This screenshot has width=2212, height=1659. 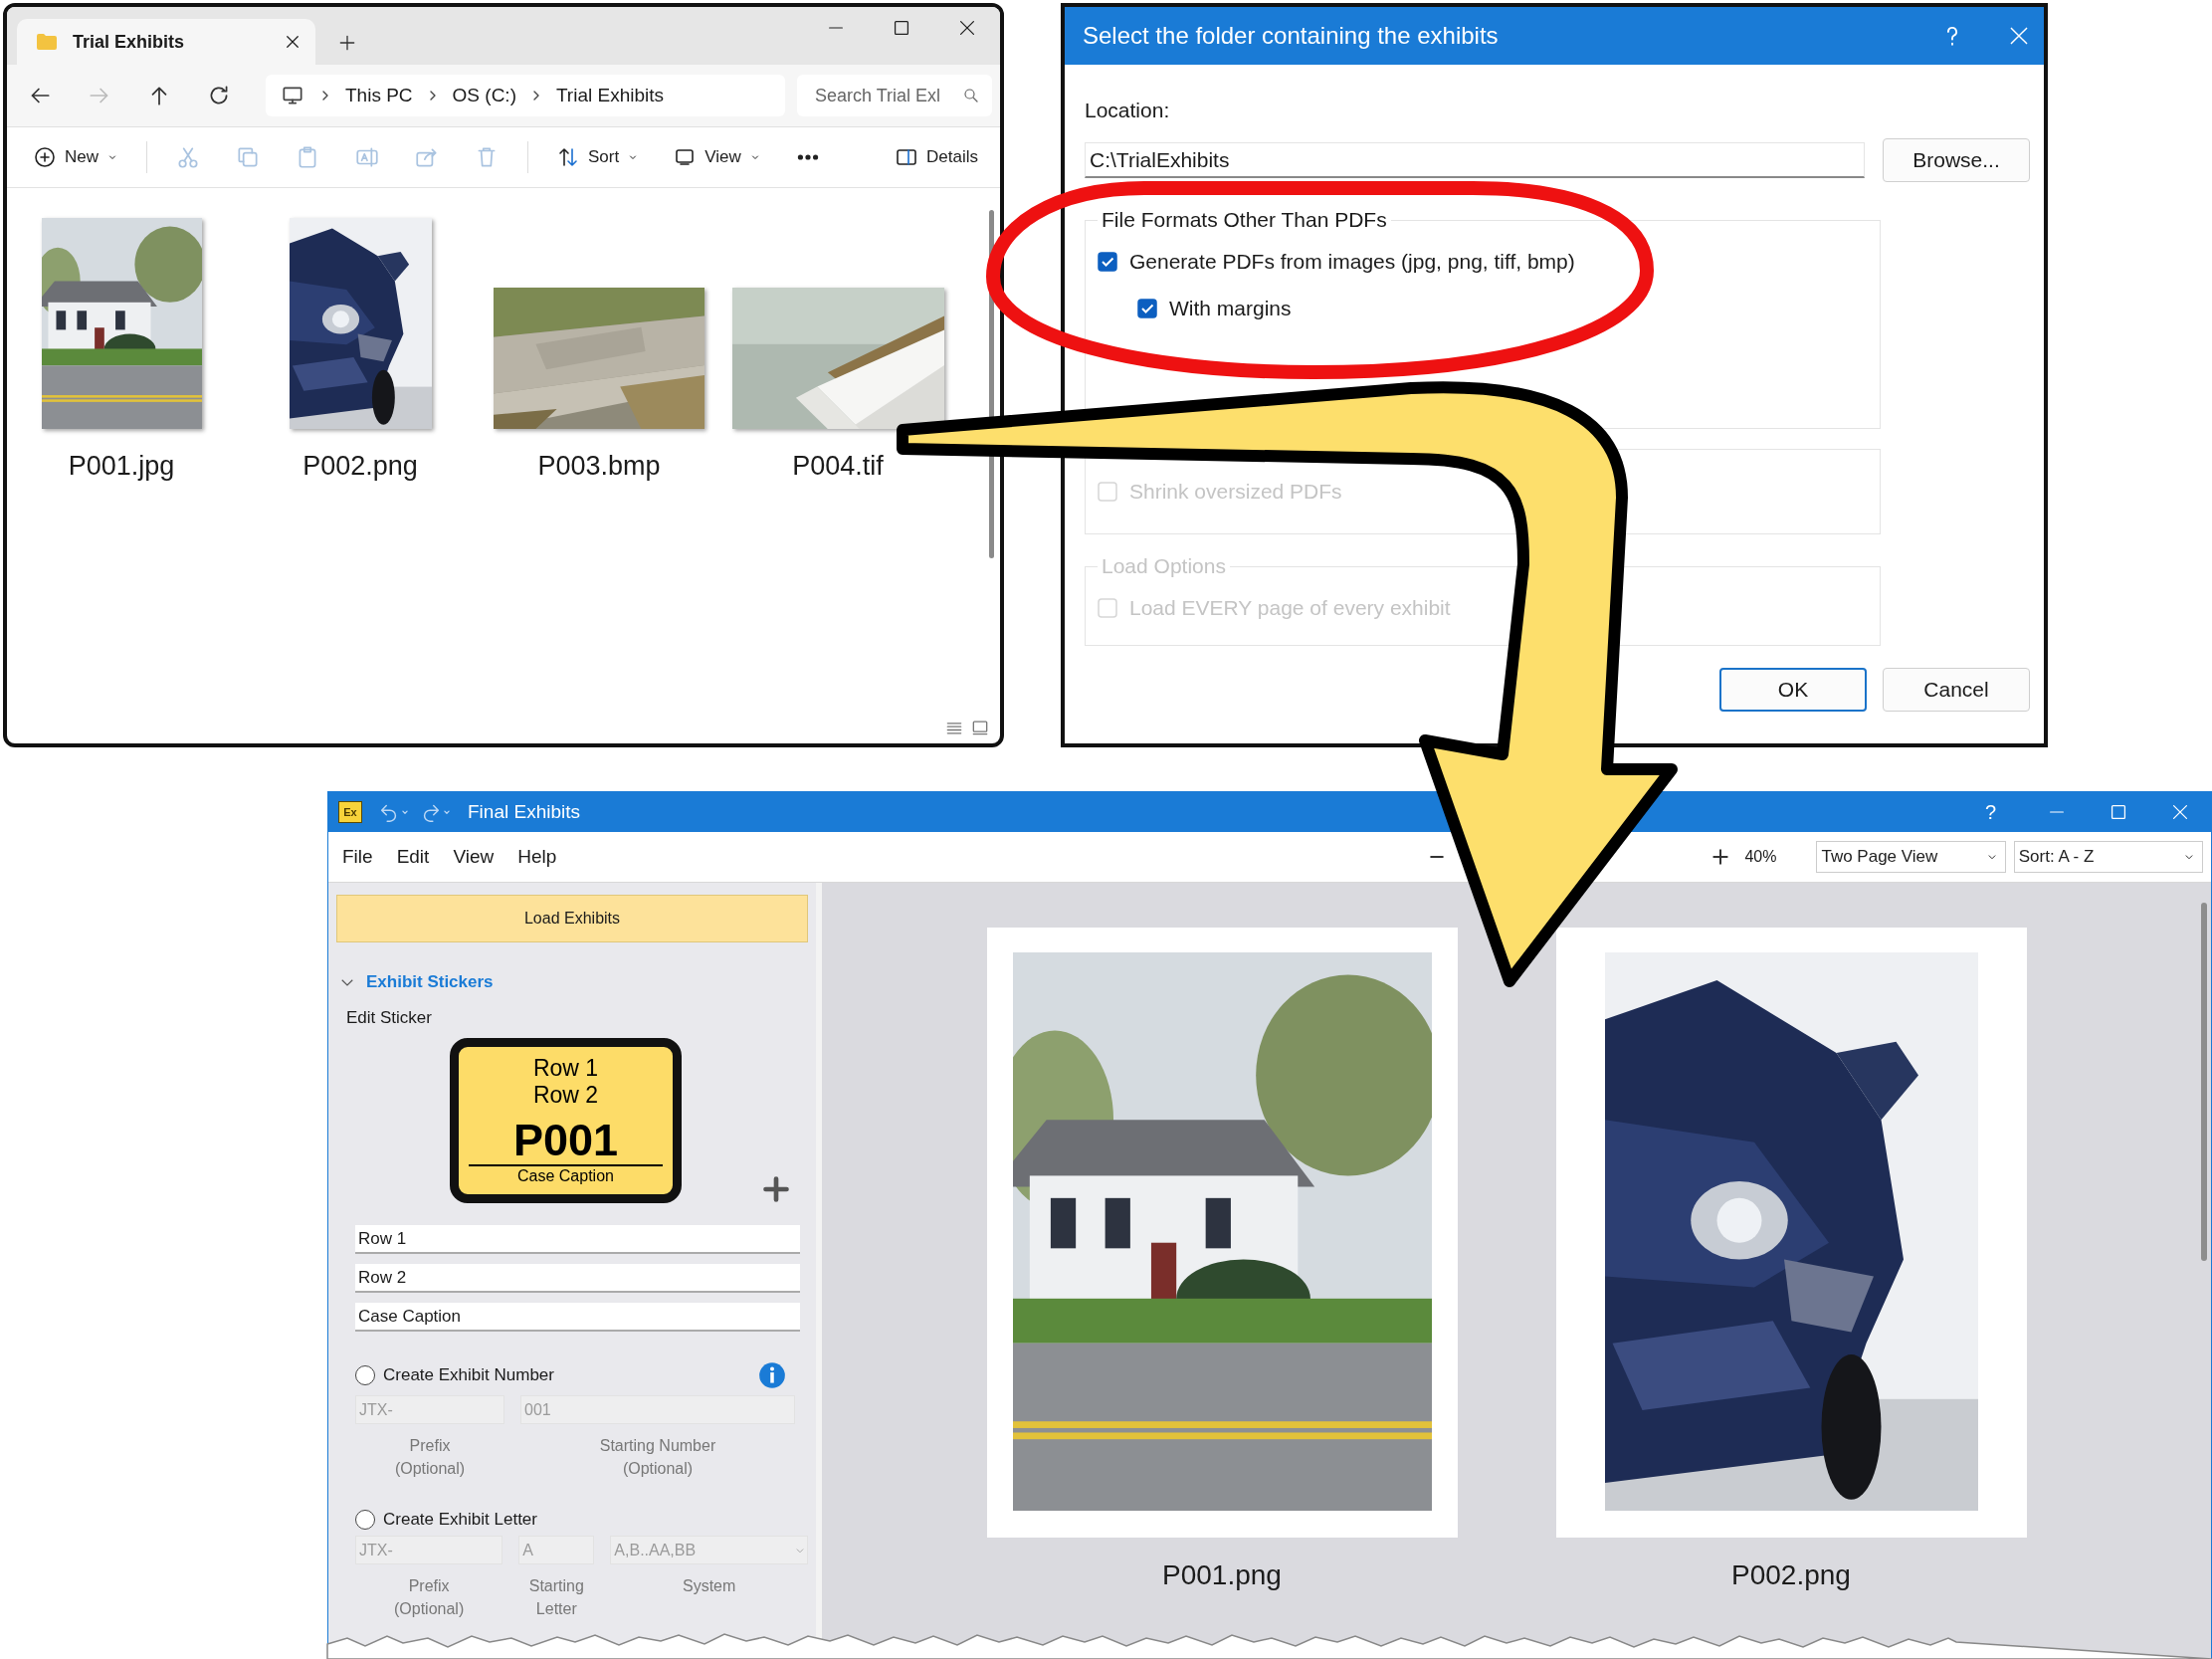 What do you see at coordinates (565, 1068) in the screenshot?
I see `sticker-row: Row 1` at bounding box center [565, 1068].